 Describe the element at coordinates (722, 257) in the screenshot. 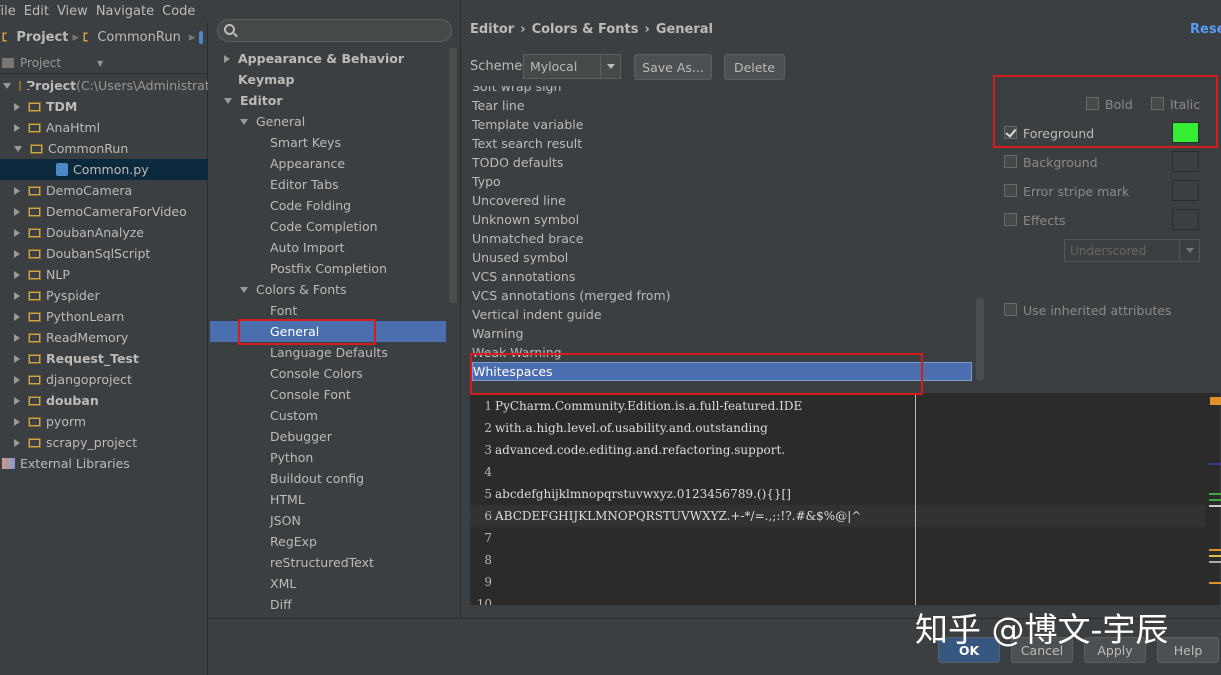

I see `attribute-item: Unused symbol` at that location.